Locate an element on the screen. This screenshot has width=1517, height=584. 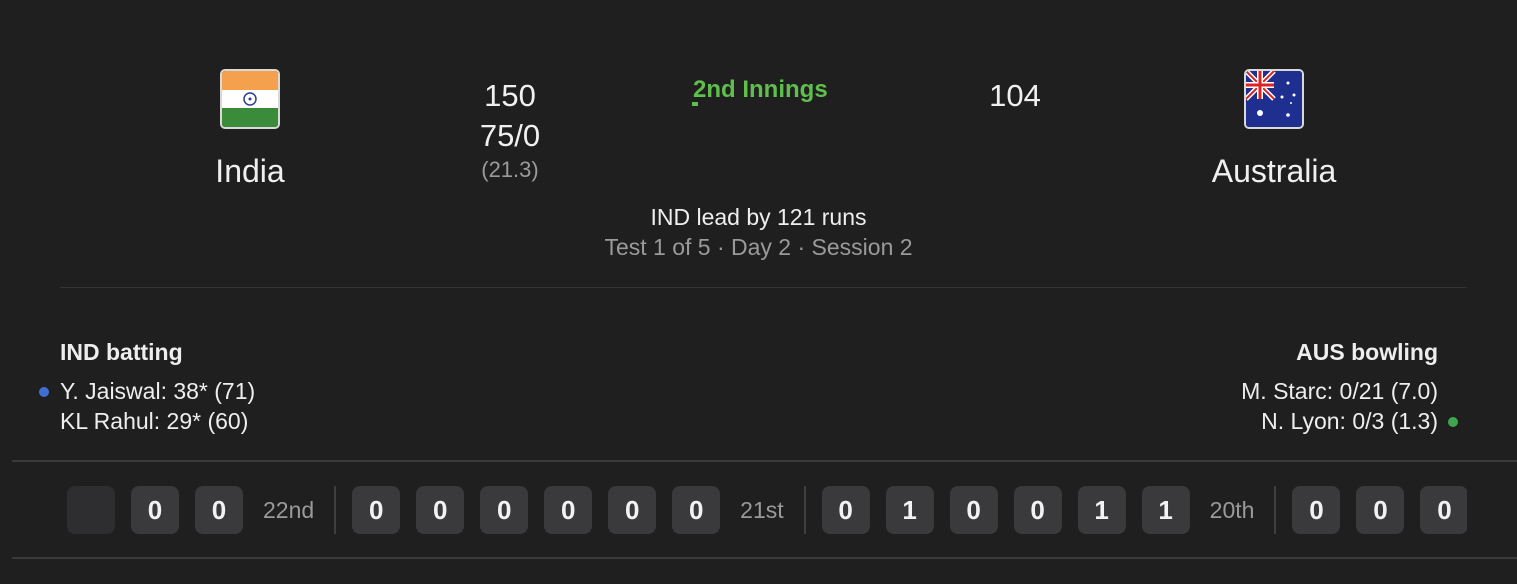
header-divider is located at coordinates (763, 287).